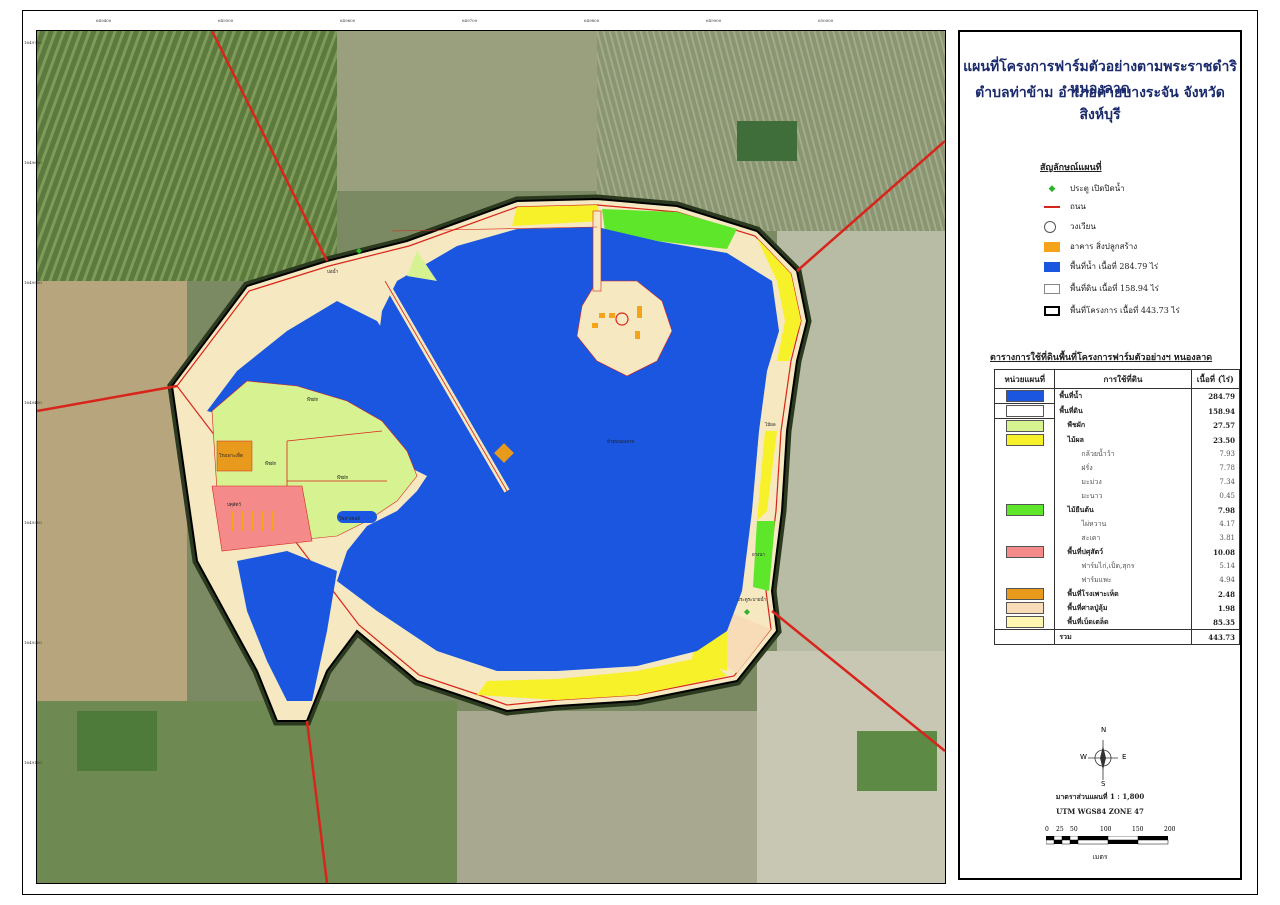 This screenshot has width=1280, height=905. What do you see at coordinates (1125, 310) in the screenshot?
I see `legend-label: พื้นที่โครงการ เนื้อที่ 443.73 ไร่` at bounding box center [1125, 310].